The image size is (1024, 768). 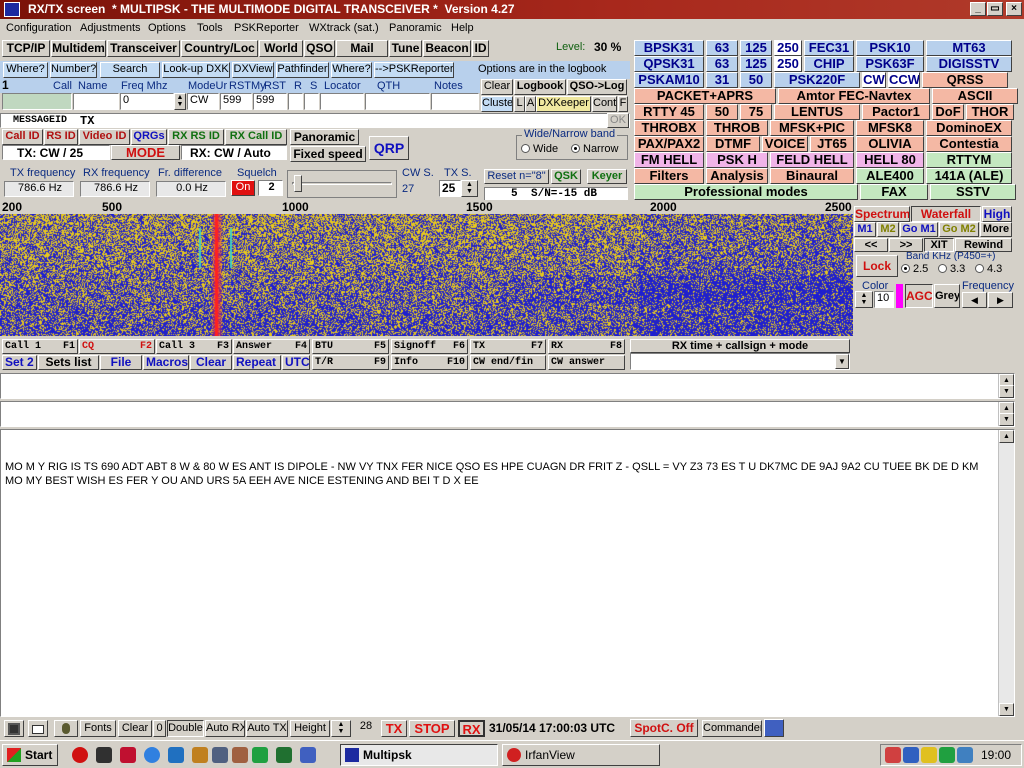 I want to click on freq-field: 0, so click(x=147, y=101).